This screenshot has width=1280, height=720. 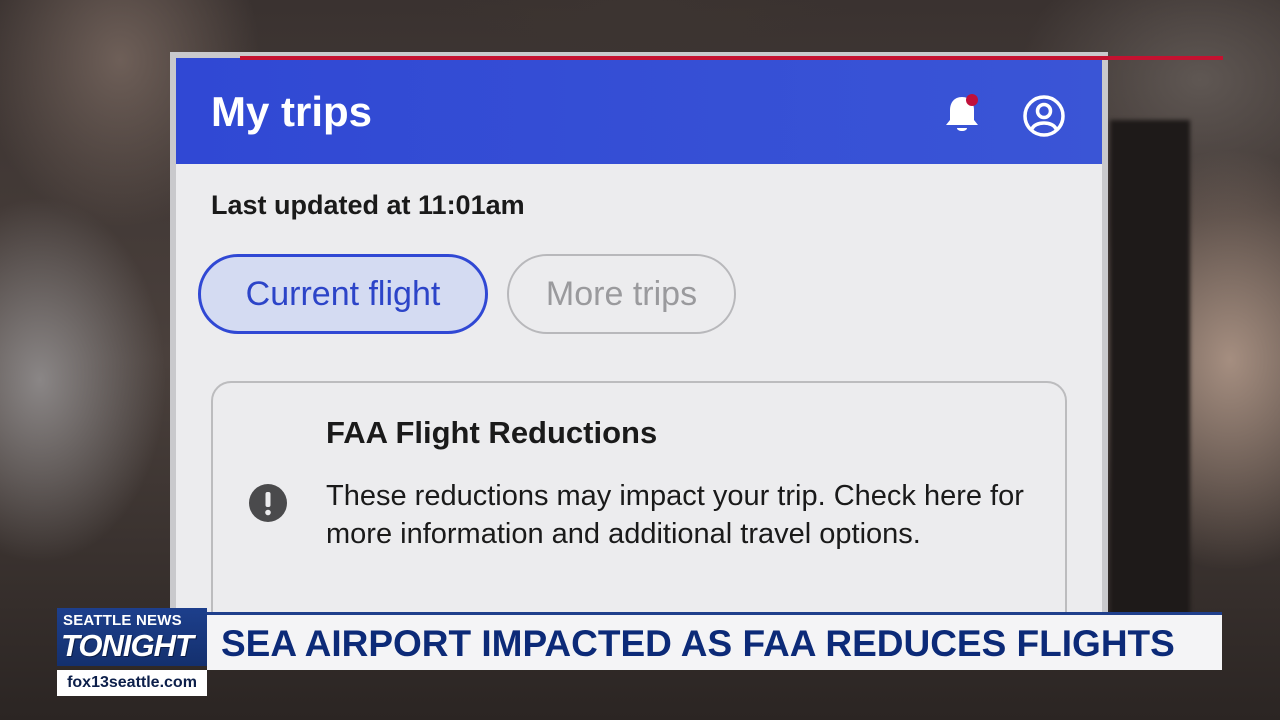 I want to click on show-logo: SEATTLE NEWS TONIGHT, so click(x=132, y=637).